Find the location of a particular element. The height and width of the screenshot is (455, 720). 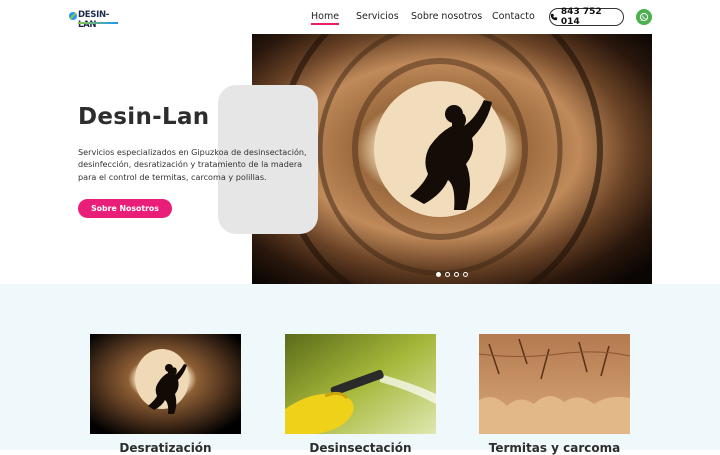

service-card-image-termitas is located at coordinates (554, 384).